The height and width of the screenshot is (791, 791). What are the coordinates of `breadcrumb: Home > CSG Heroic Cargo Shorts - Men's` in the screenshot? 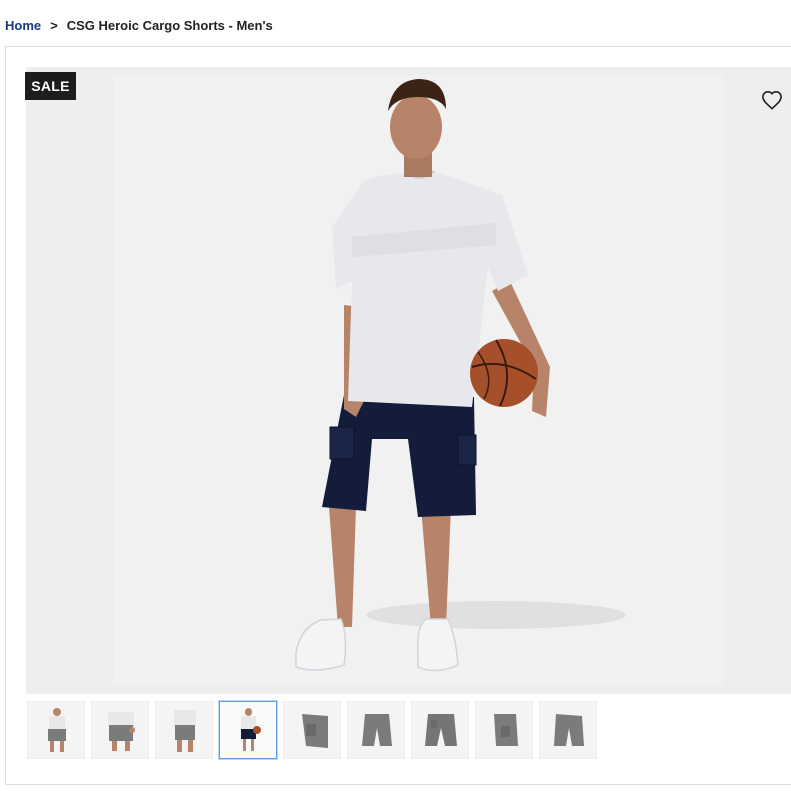 It's located at (139, 25).